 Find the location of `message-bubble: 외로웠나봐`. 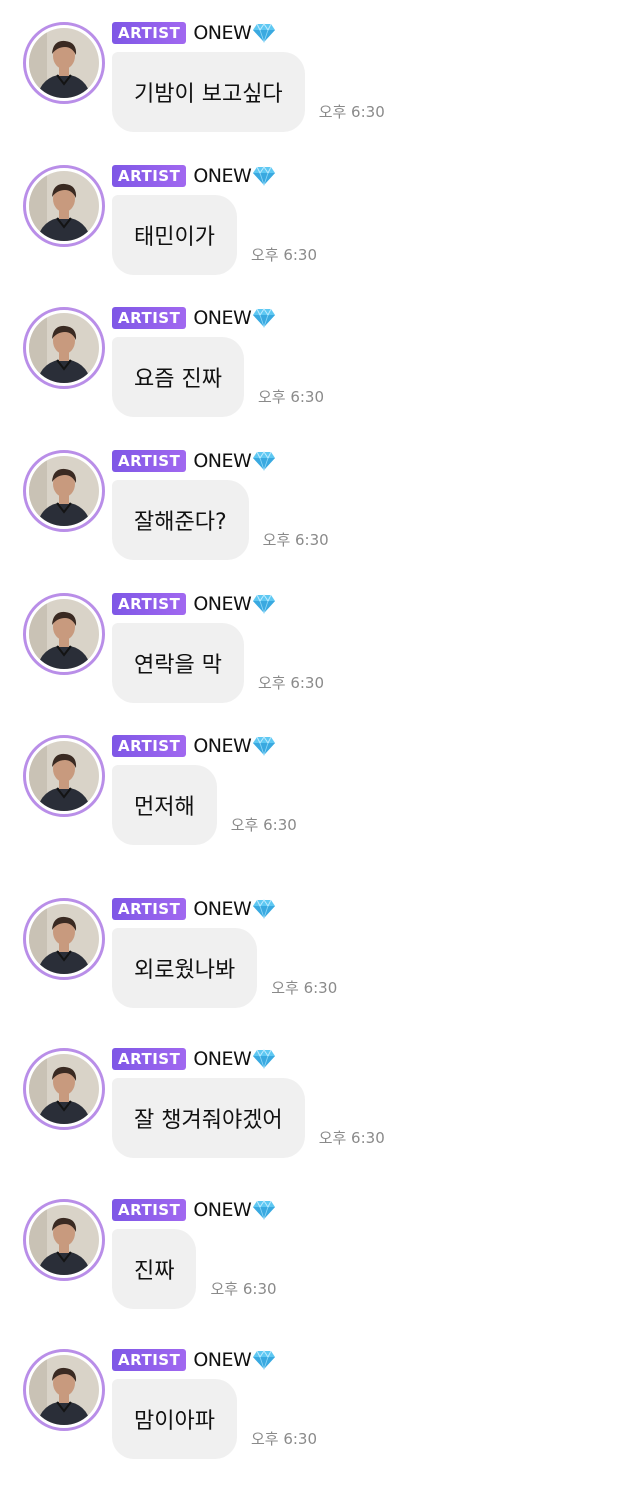

message-bubble: 외로웠나봐 is located at coordinates (185, 968).